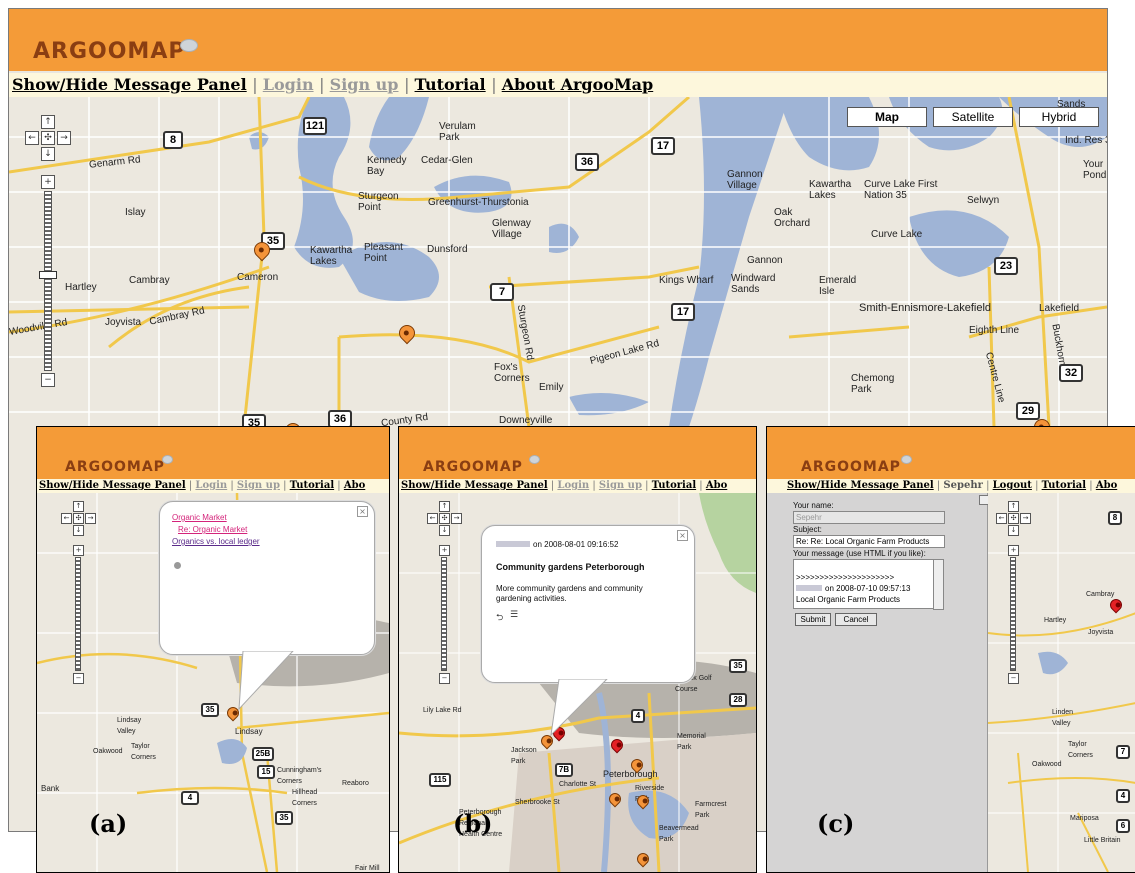 This screenshot has height=873, width=1135. I want to click on message-meta: on 2008-08-01 09:16:52, so click(557, 544).